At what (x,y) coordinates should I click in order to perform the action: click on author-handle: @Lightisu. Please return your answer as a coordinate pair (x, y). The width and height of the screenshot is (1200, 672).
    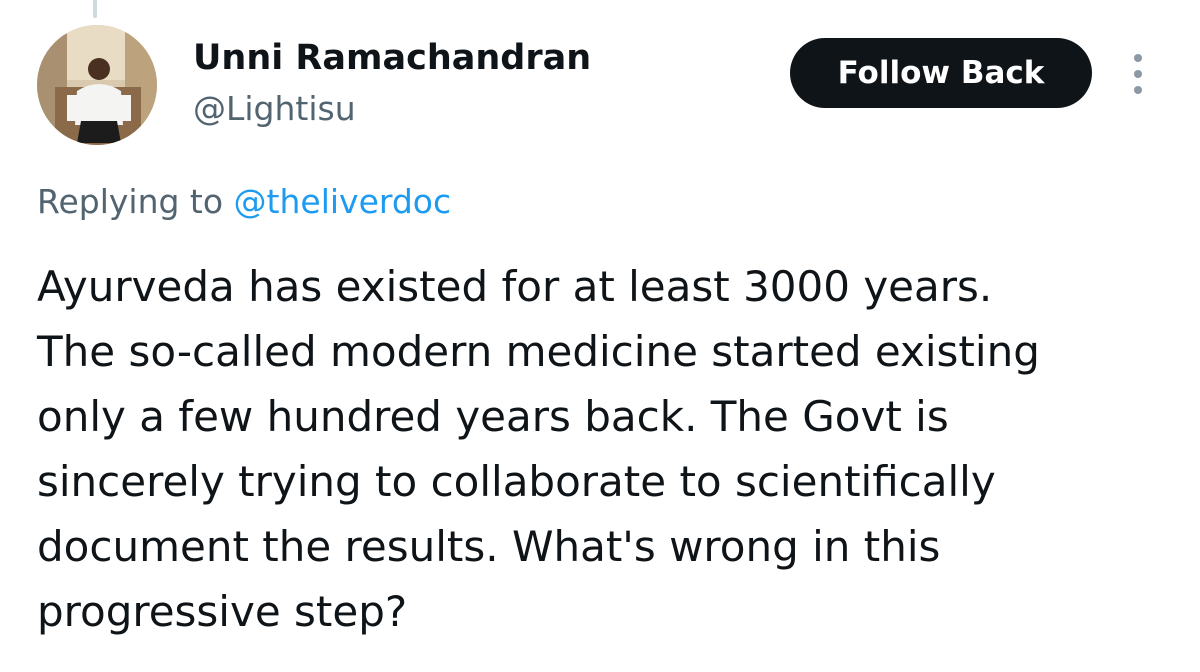
    Looking at the image, I should click on (274, 109).